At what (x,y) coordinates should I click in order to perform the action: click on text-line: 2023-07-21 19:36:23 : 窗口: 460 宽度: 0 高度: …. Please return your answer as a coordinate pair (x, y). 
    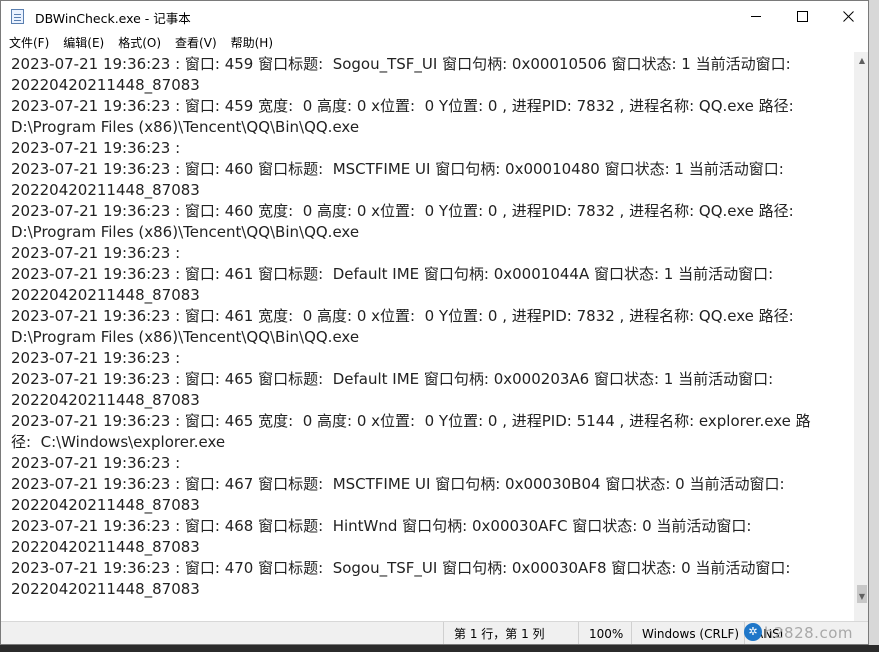
    Looking at the image, I should click on (402, 211).